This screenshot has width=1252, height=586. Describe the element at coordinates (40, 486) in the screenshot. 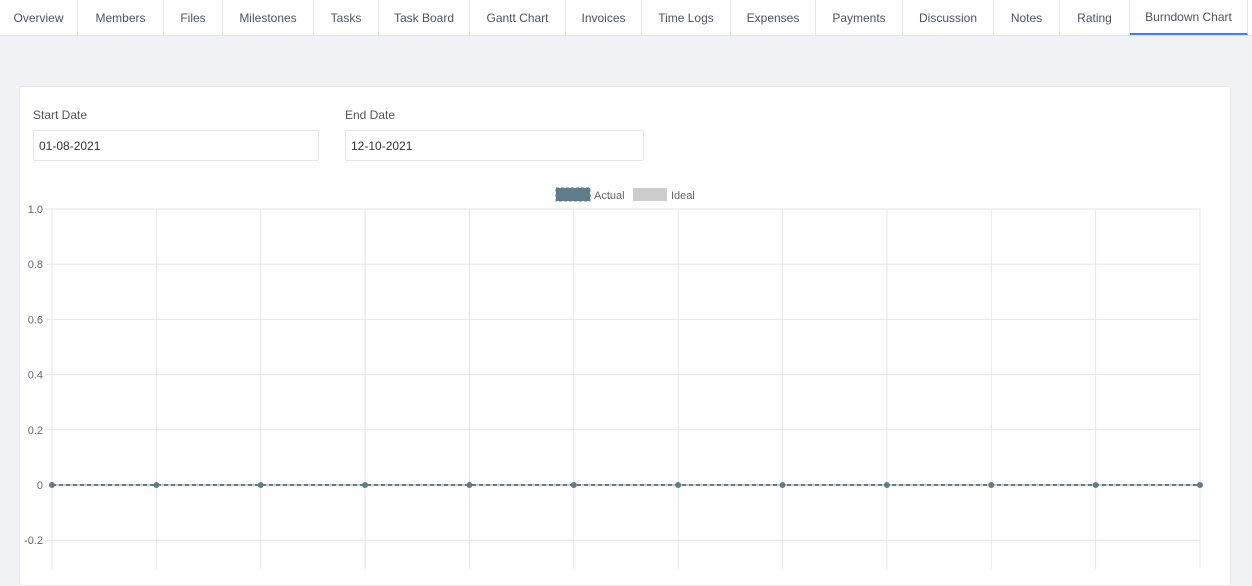

I see `y-tick-label: 0` at that location.